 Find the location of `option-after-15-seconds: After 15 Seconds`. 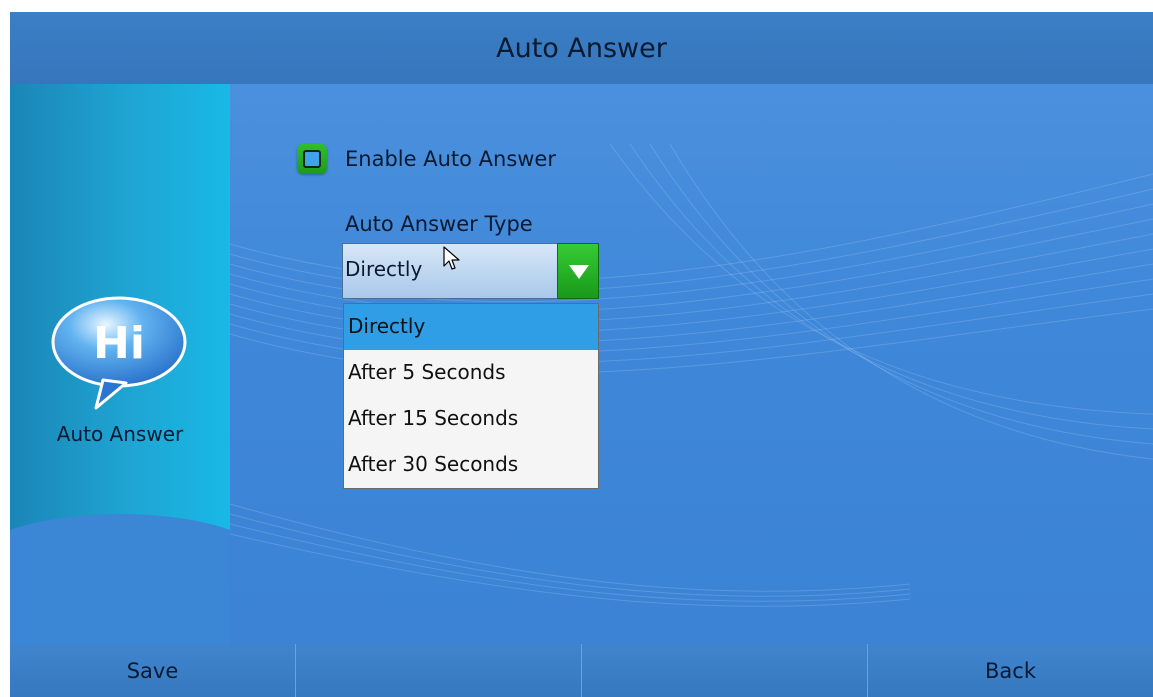

option-after-15-seconds: After 15 Seconds is located at coordinates (471, 419).